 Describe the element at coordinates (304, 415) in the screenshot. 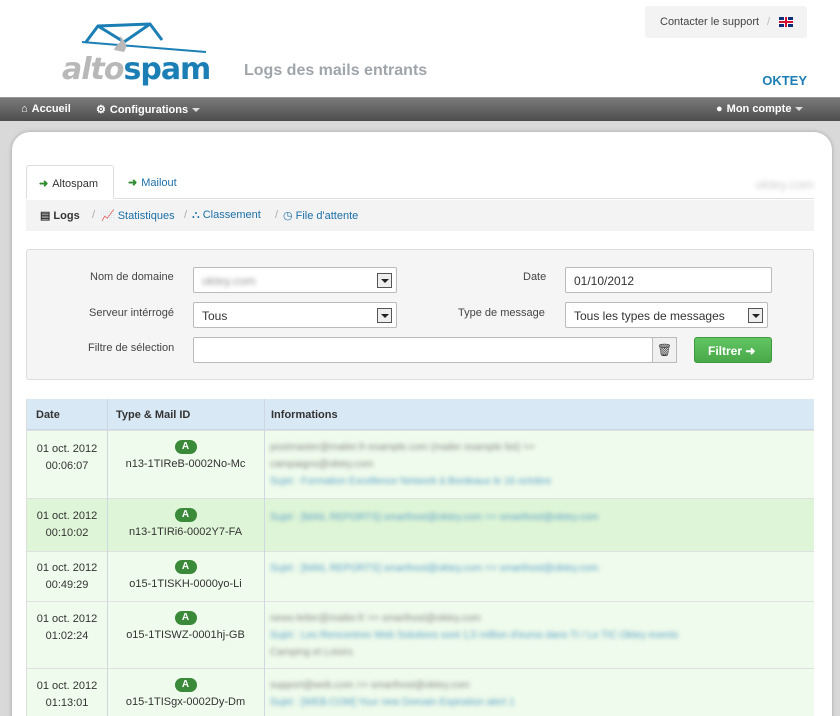

I see `column-header-info: Informations` at that location.